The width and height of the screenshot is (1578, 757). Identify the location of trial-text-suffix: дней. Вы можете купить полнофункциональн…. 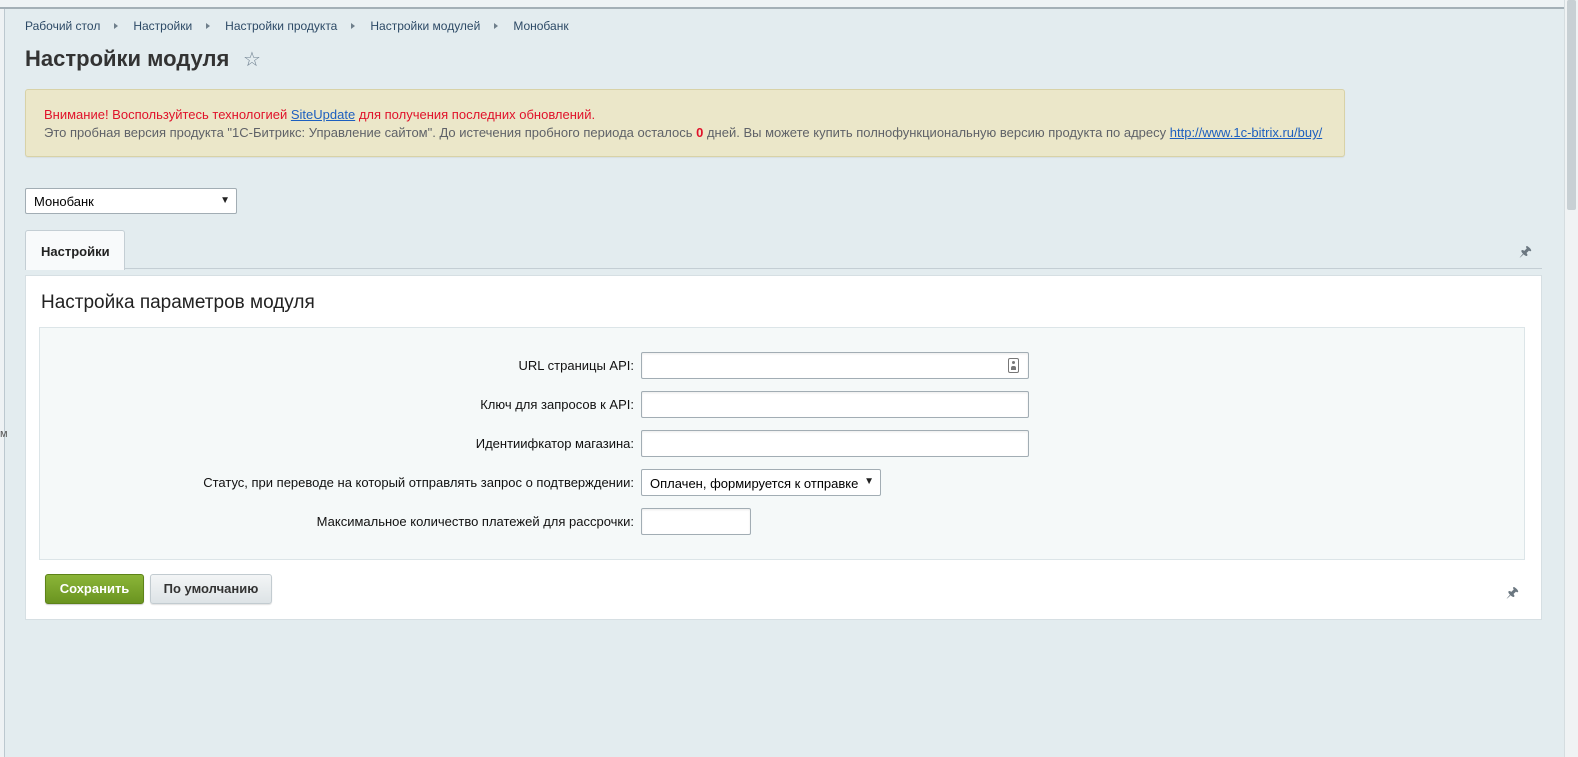
(936, 132).